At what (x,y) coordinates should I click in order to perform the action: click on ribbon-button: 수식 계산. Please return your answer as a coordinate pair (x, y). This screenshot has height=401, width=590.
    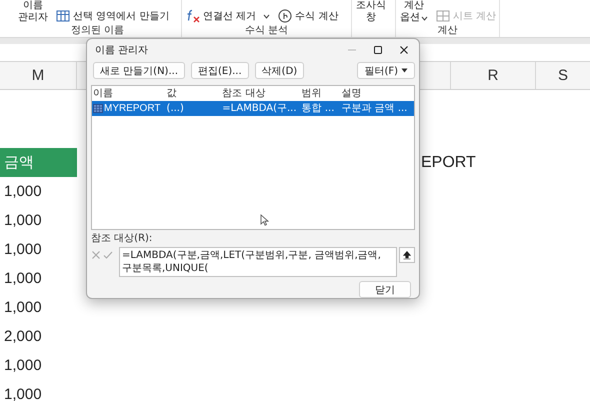
    Looking at the image, I should click on (308, 16).